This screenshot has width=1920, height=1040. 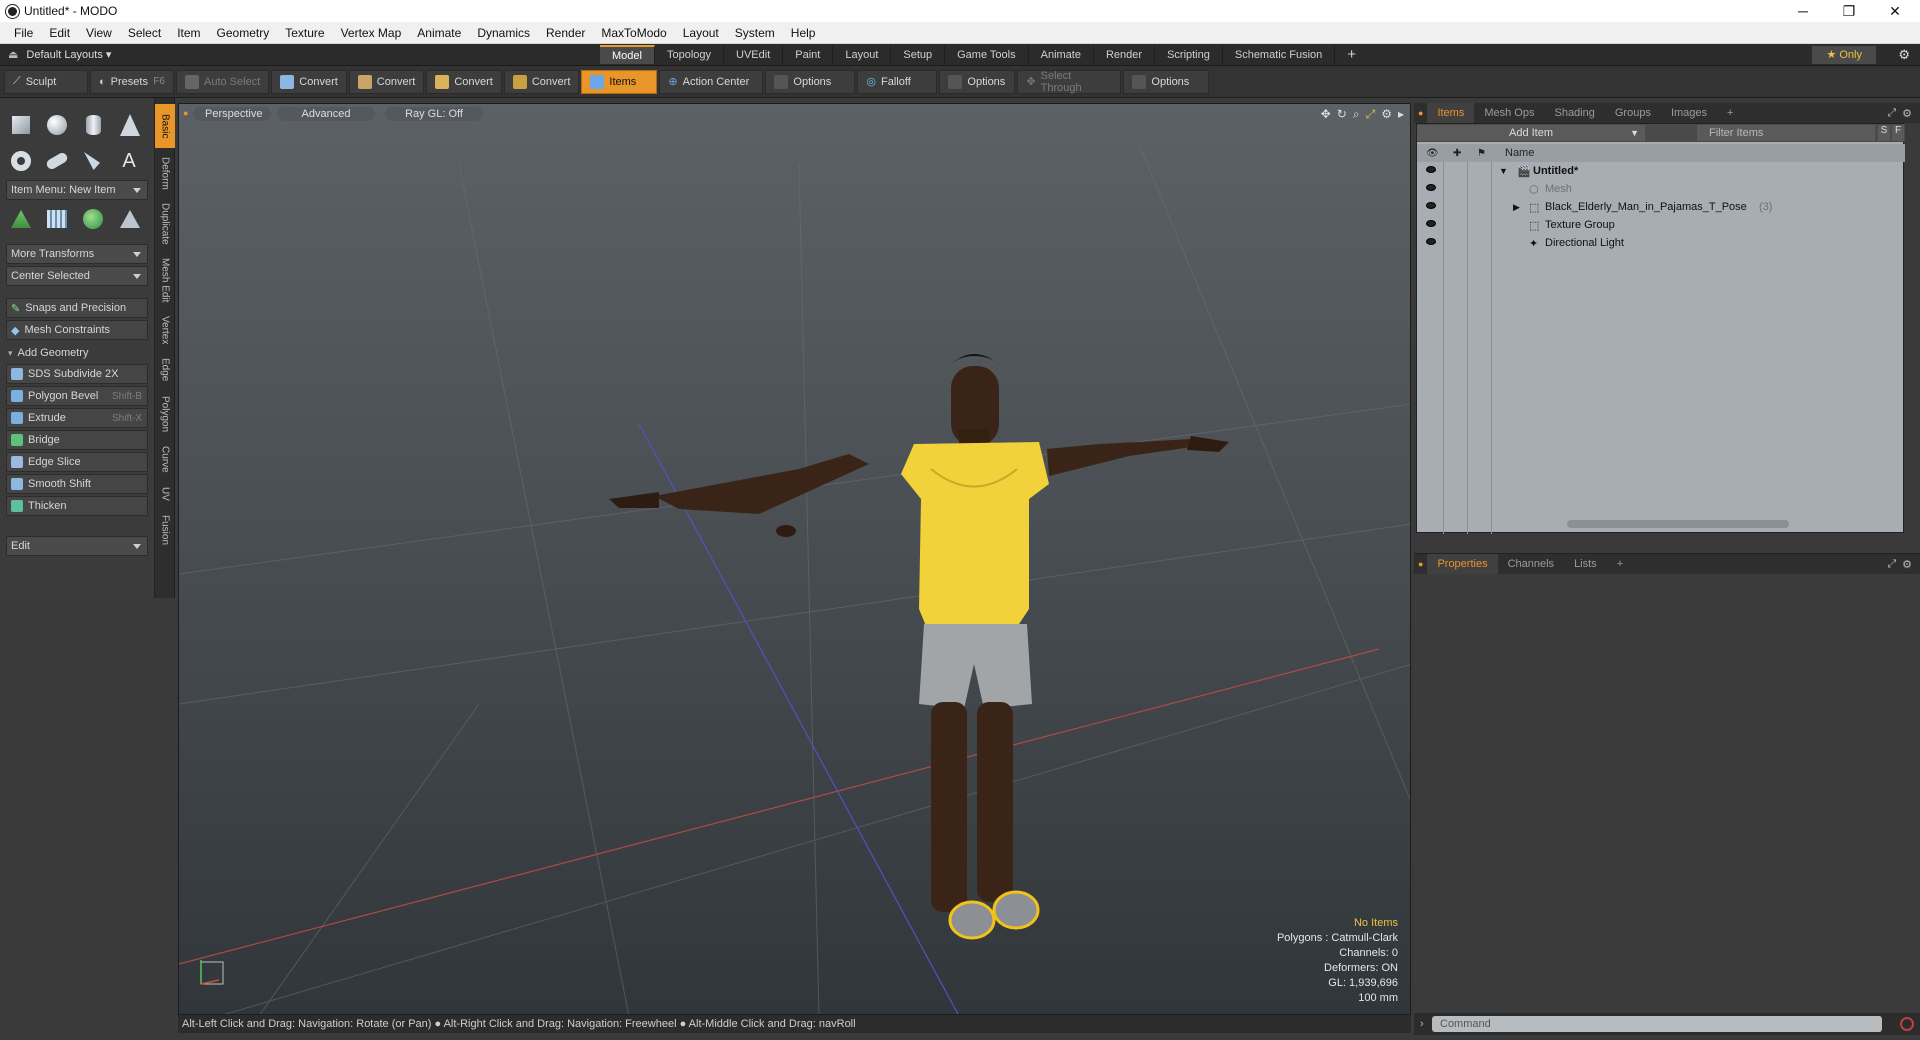 I want to click on perspective-button: Perspective, so click(x=232, y=114).